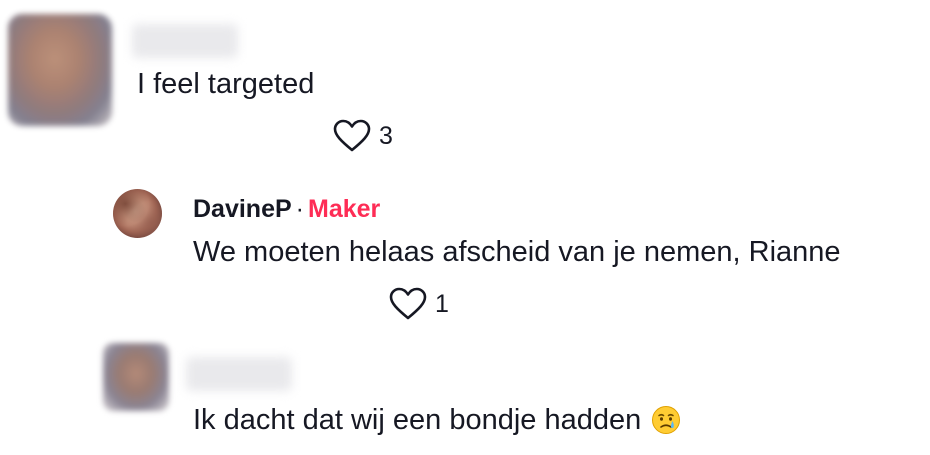 The image size is (930, 455). I want to click on reply-header: DavineP · Maker, so click(286, 209).